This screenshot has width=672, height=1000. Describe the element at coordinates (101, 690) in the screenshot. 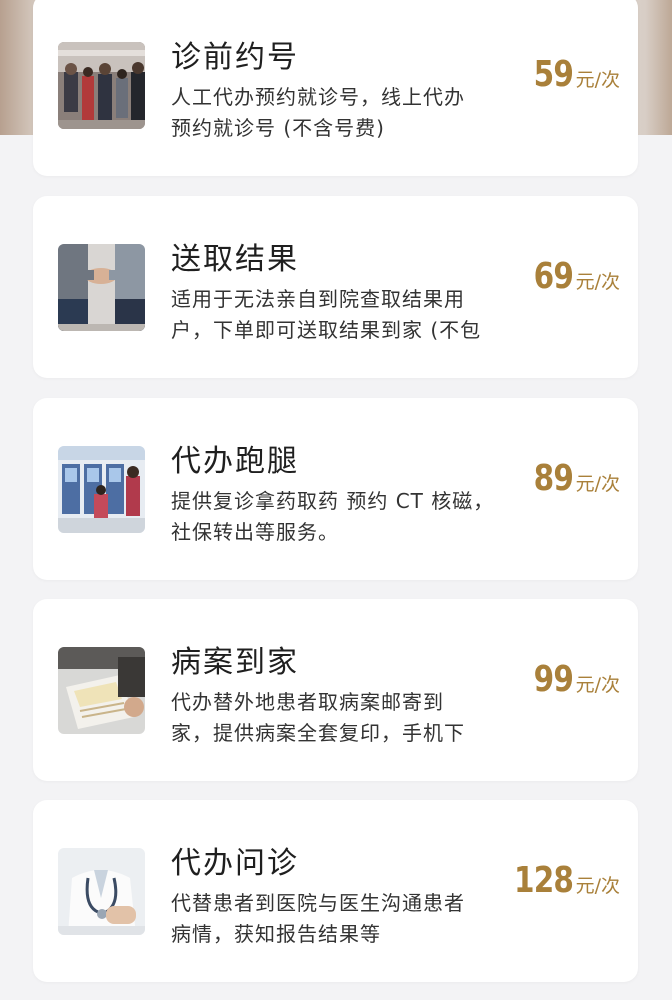

I see `documents-desk-photo-icon` at that location.